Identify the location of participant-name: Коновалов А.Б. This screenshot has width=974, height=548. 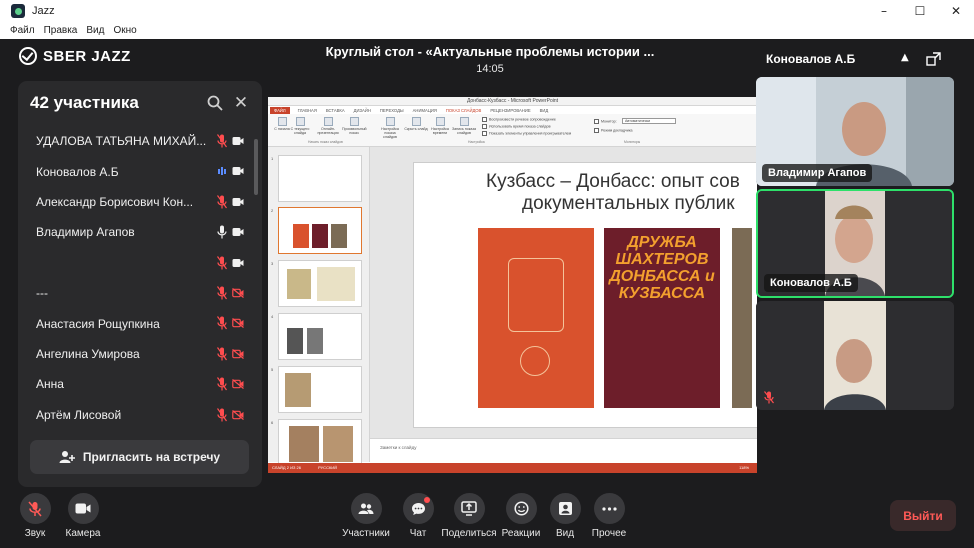
(77, 171).